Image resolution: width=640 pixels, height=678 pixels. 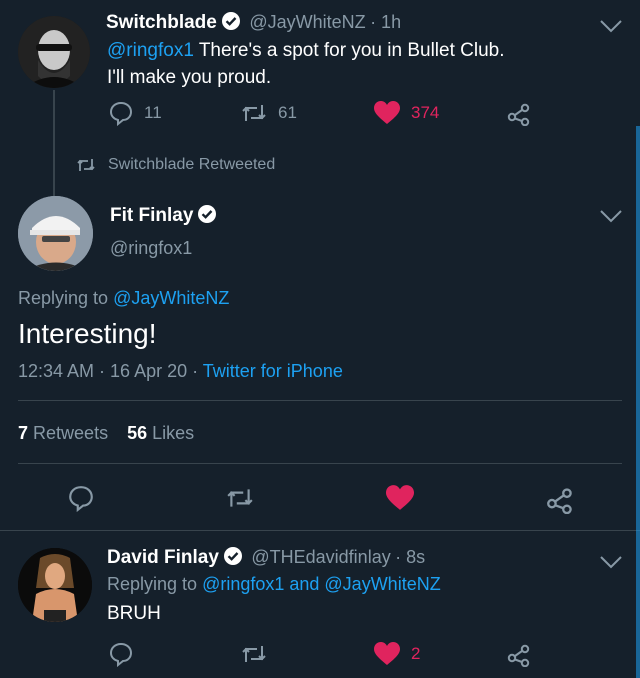 What do you see at coordinates (638, 402) in the screenshot?
I see `scrollbar` at bounding box center [638, 402].